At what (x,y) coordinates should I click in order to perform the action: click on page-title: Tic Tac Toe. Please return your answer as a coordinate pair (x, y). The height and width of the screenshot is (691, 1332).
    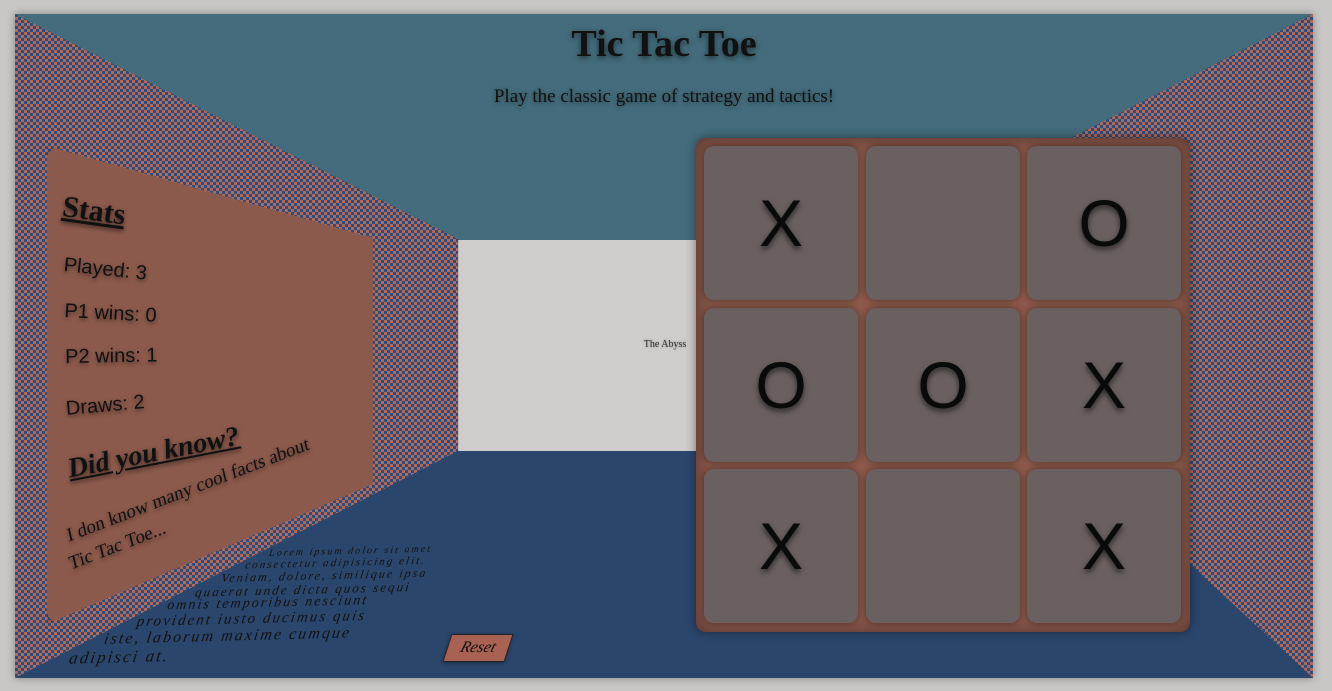
    Looking at the image, I should click on (664, 44).